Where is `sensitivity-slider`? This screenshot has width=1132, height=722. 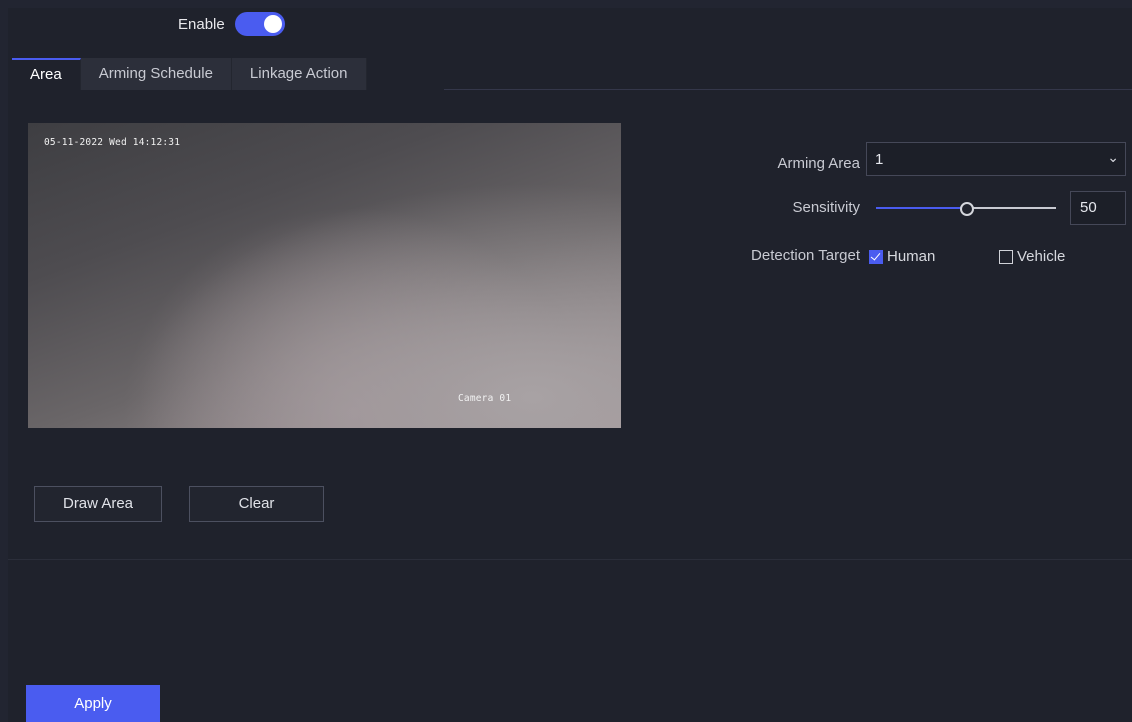 sensitivity-slider is located at coordinates (966, 208).